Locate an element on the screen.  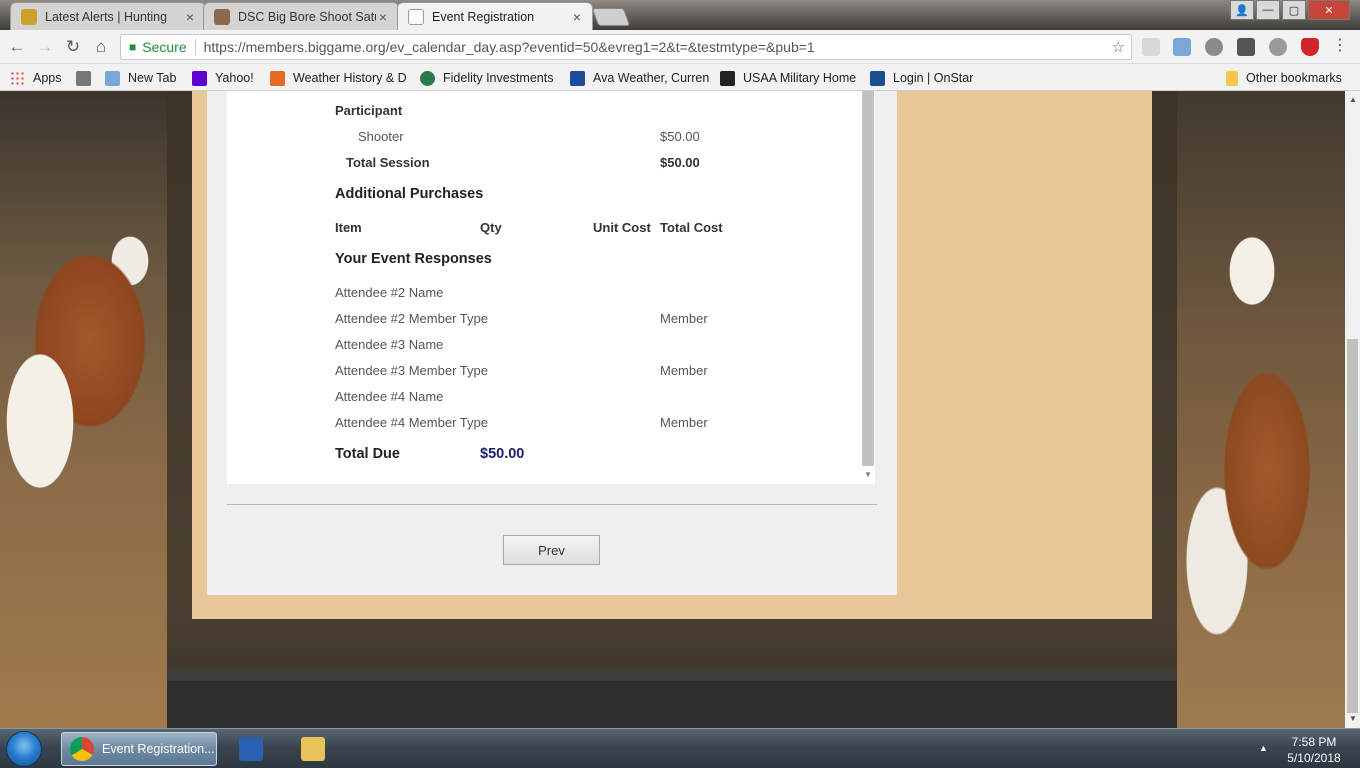
springbok-background-left is located at coordinates (83, 409).